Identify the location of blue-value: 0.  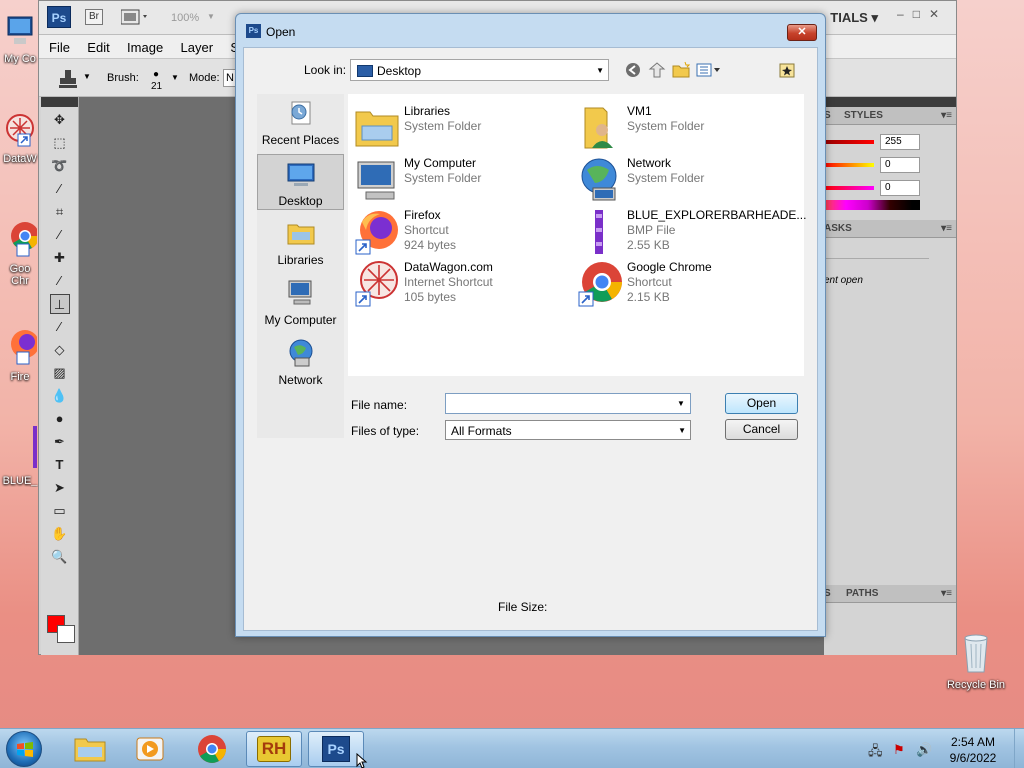
(900, 188).